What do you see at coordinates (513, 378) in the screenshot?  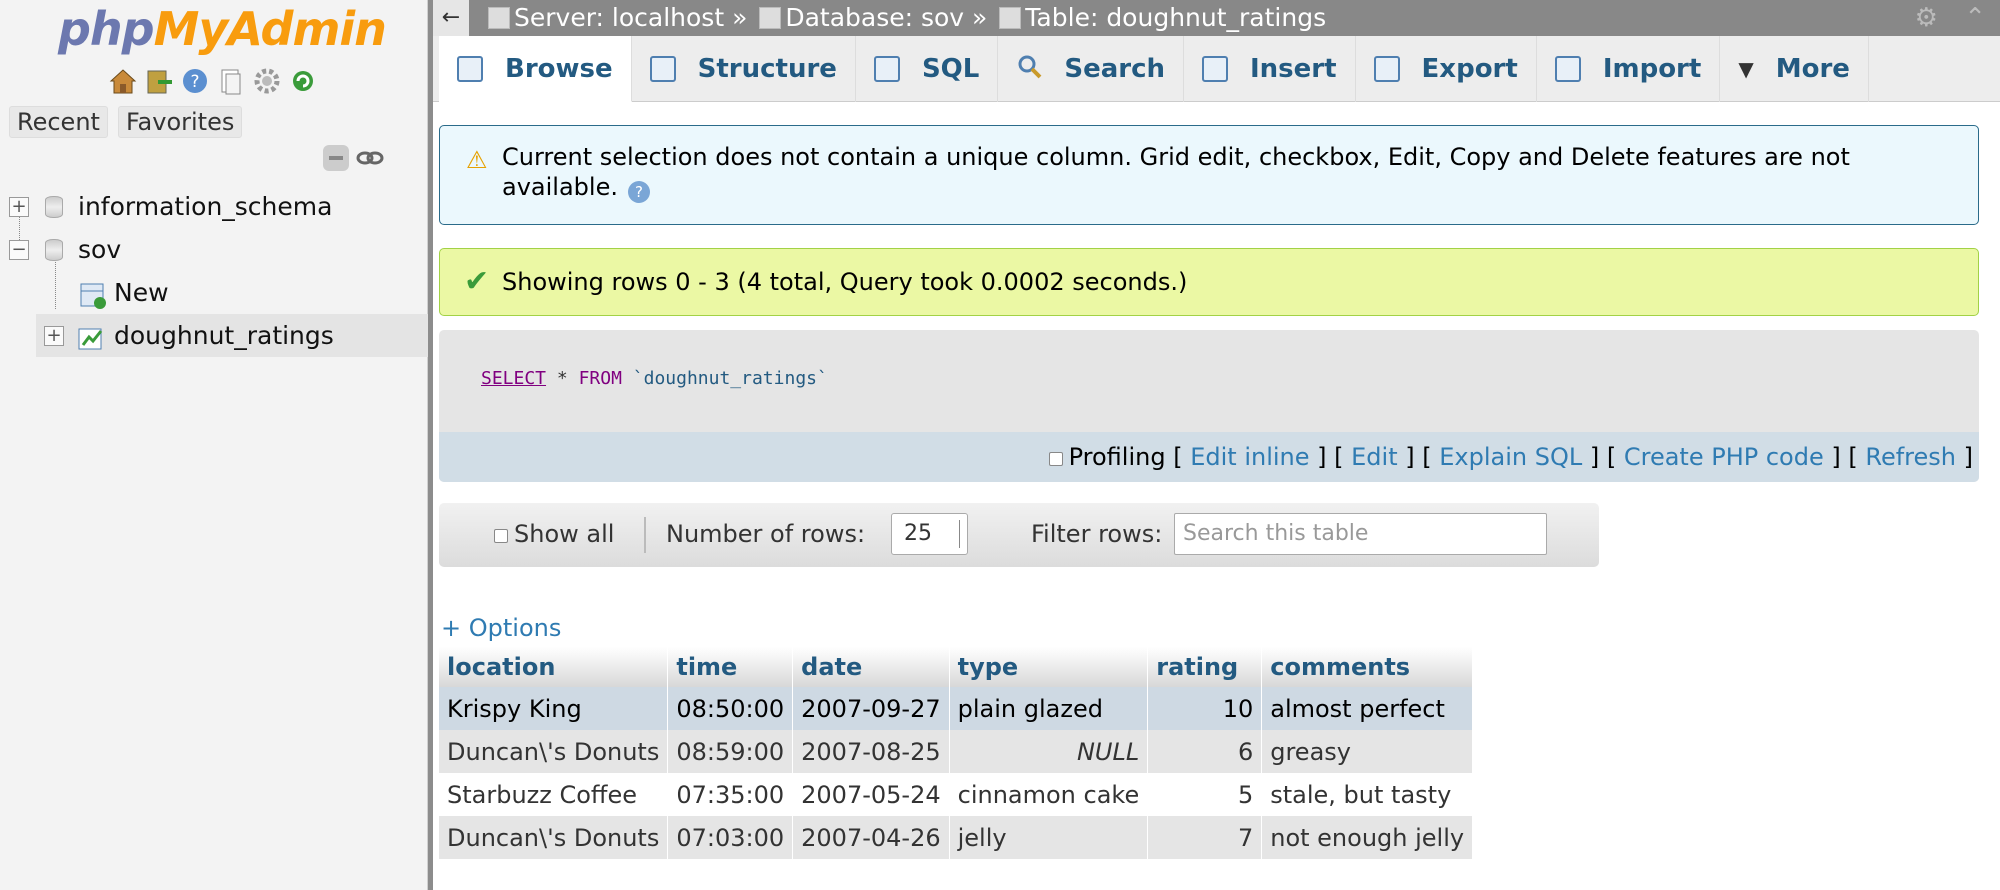 I see `sql-keyword-select: SELECT` at bounding box center [513, 378].